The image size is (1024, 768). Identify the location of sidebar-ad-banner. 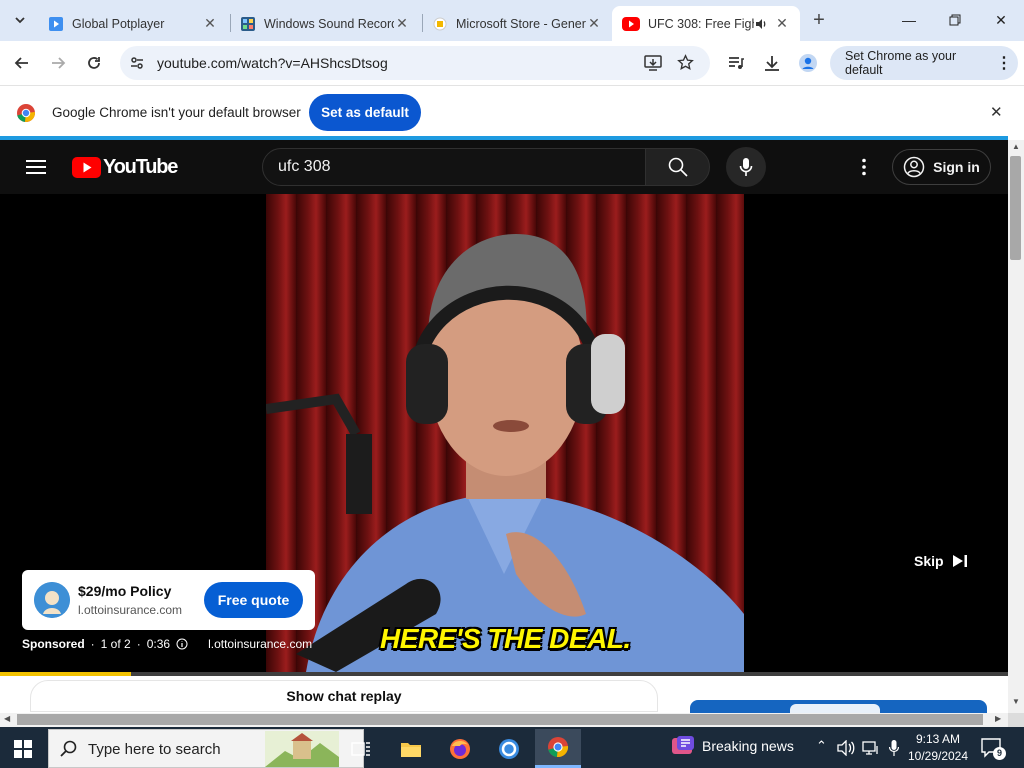
(838, 707).